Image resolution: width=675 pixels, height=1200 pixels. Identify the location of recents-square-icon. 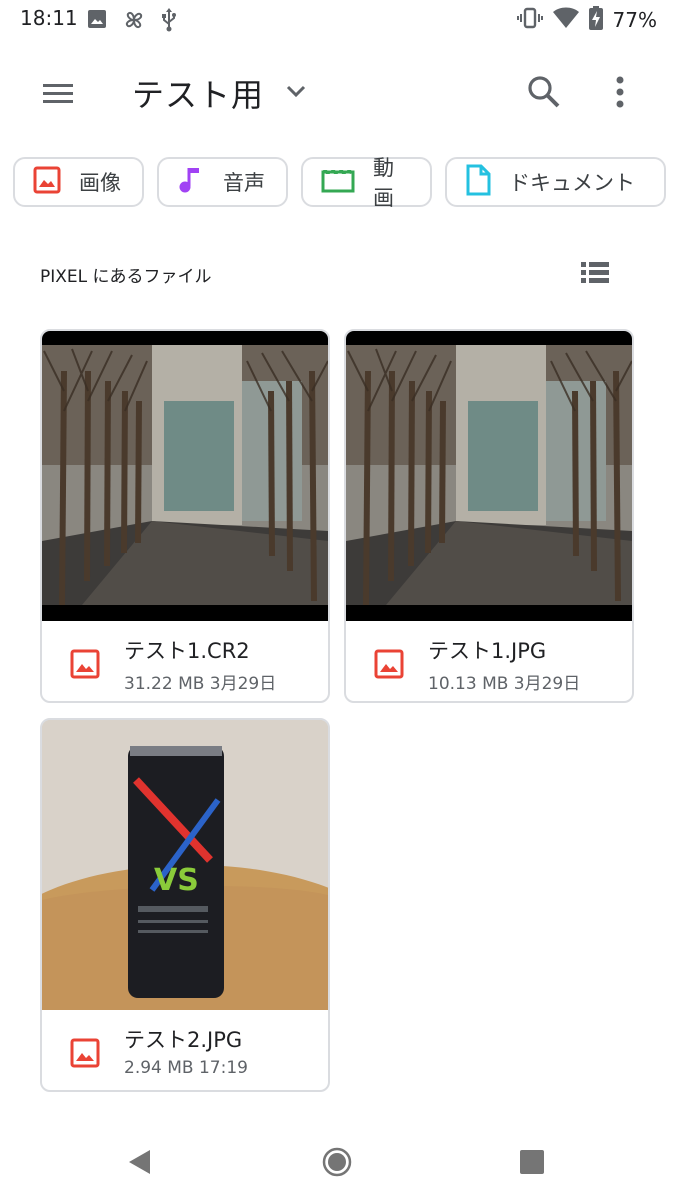
(532, 1164).